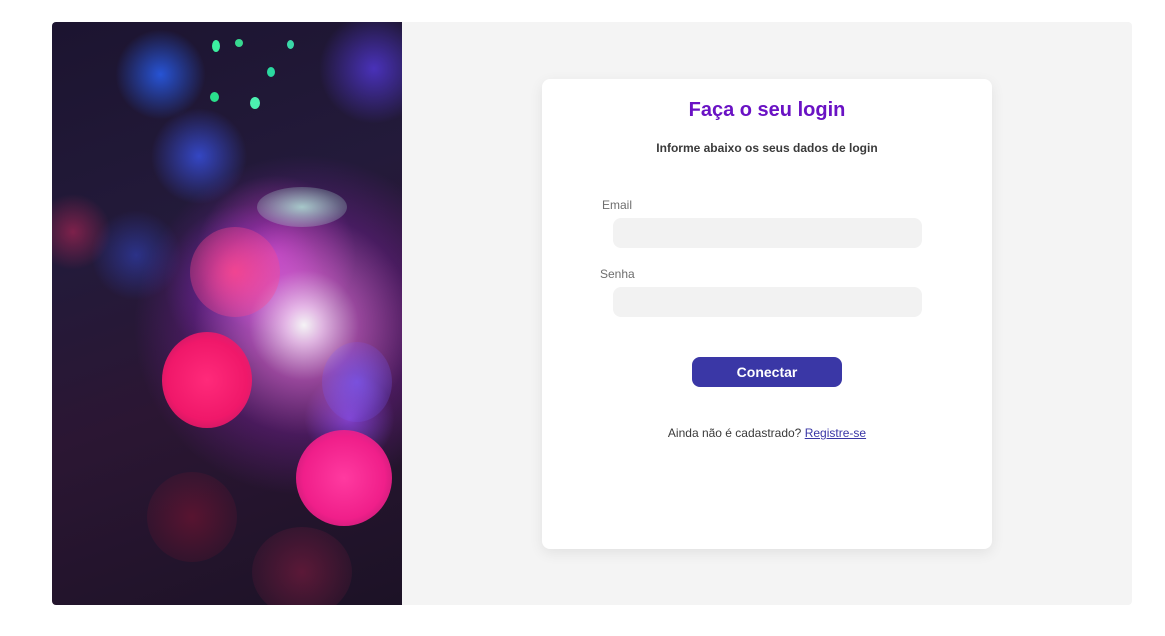  I want to click on password-field, so click(767, 302).